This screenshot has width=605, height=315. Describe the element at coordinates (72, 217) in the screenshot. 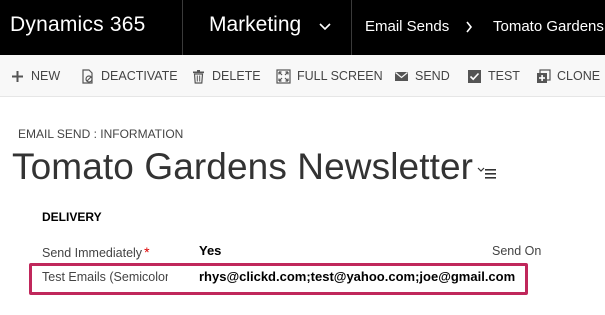

I see `delivery-section-title: DELIVERY` at that location.